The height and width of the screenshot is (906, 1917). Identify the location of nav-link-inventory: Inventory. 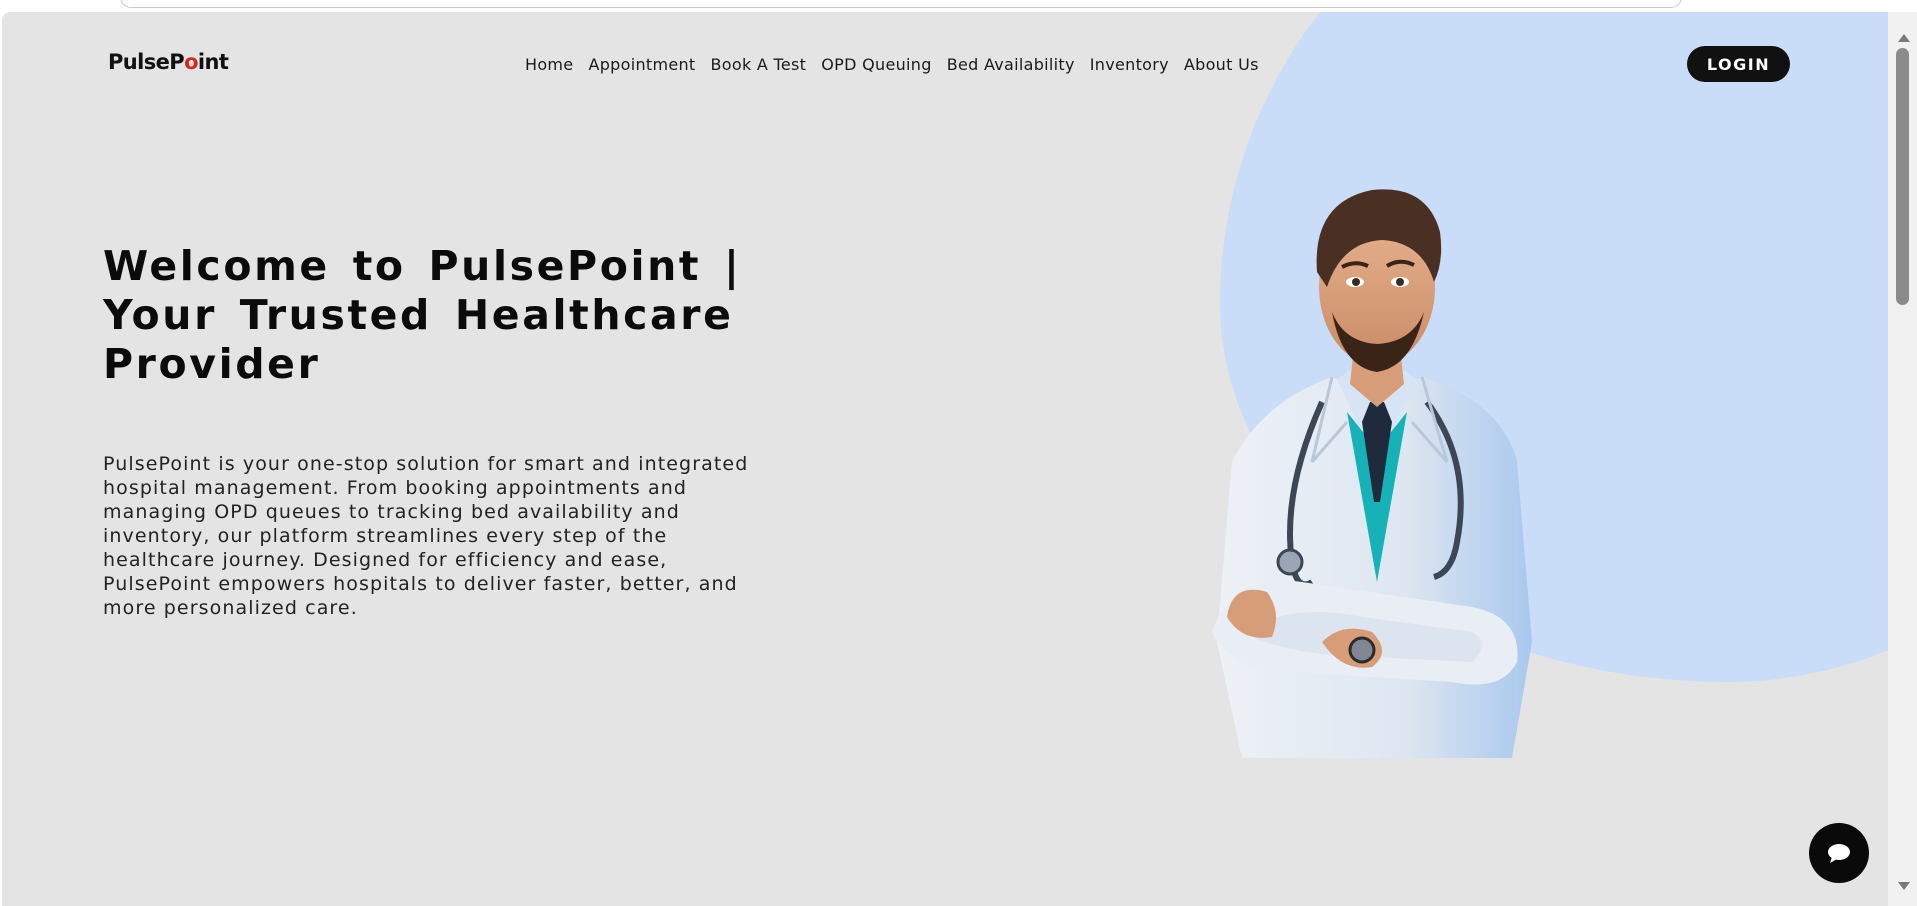
(1129, 64).